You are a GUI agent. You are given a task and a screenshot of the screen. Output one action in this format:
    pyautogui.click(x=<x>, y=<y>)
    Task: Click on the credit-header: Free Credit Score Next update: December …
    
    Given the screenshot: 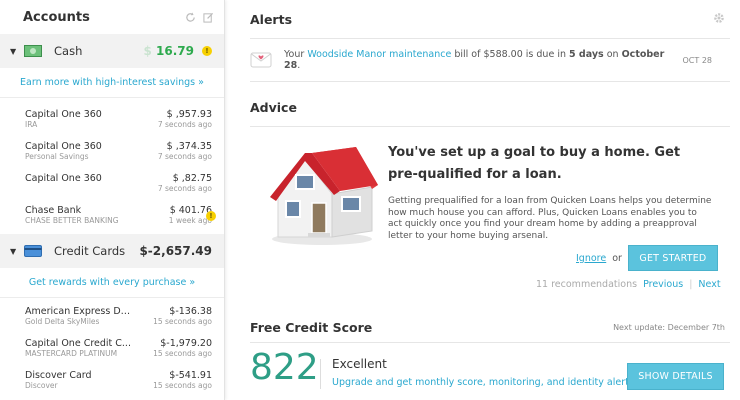 What is the action you would take?
    pyautogui.click(x=490, y=327)
    